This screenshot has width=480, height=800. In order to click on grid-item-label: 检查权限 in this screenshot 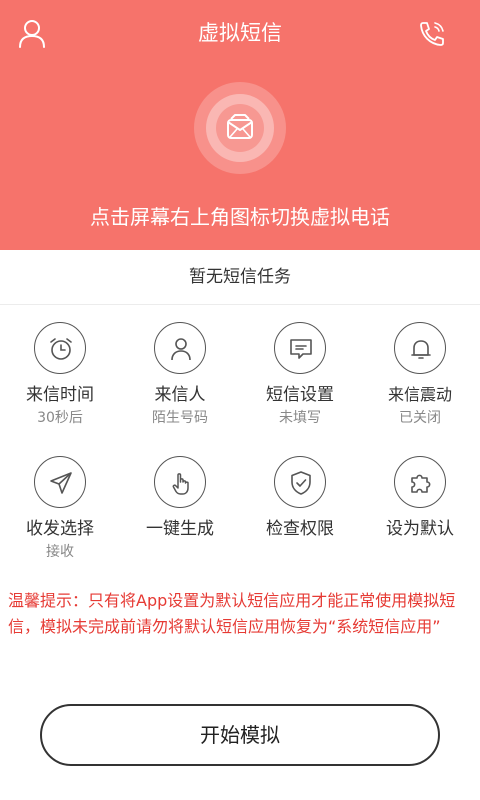, I will do `click(300, 529)`.